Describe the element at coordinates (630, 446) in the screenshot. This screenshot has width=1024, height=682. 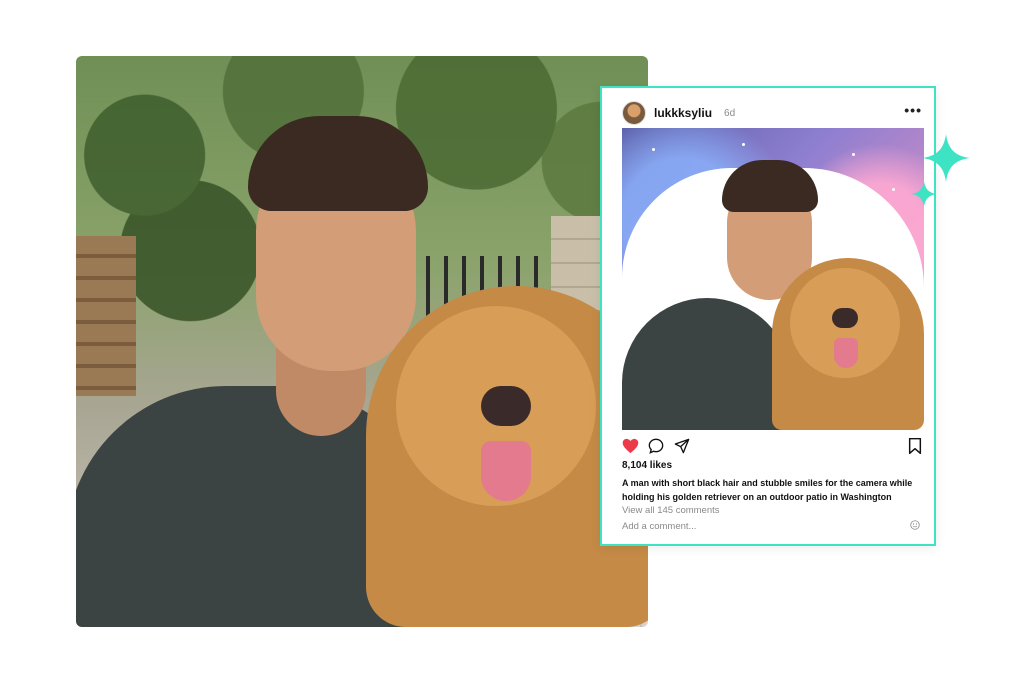
I see `heart-icon` at that location.